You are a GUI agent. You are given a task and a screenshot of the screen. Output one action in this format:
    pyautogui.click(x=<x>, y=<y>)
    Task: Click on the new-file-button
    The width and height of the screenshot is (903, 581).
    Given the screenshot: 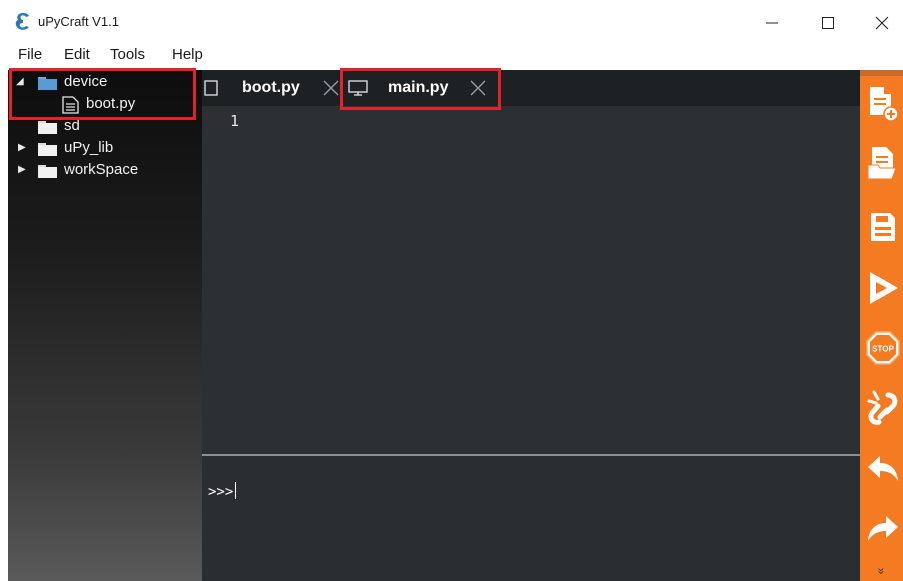 What is the action you would take?
    pyautogui.click(x=883, y=104)
    